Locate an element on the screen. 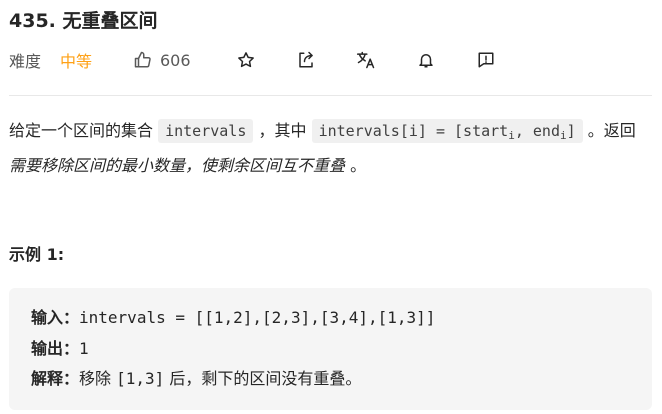 The height and width of the screenshot is (414, 662). explanation-text: 移除 is located at coordinates (98, 378).